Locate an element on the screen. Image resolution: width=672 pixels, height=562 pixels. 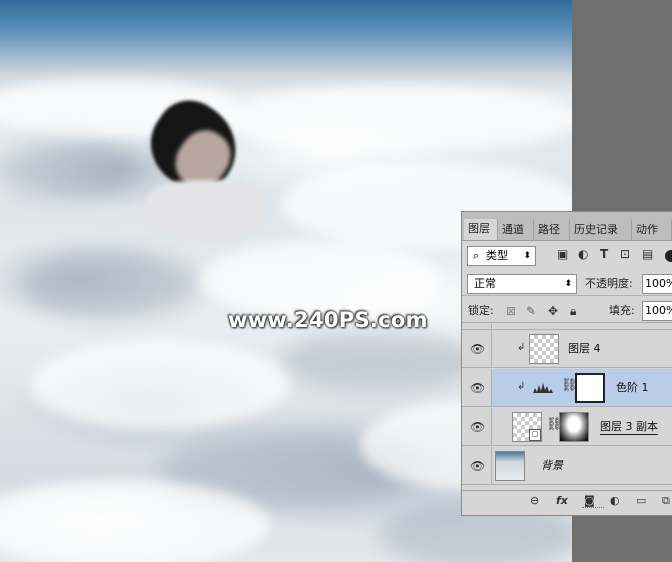
filter-toggle-icon is located at coordinates (668, 256).